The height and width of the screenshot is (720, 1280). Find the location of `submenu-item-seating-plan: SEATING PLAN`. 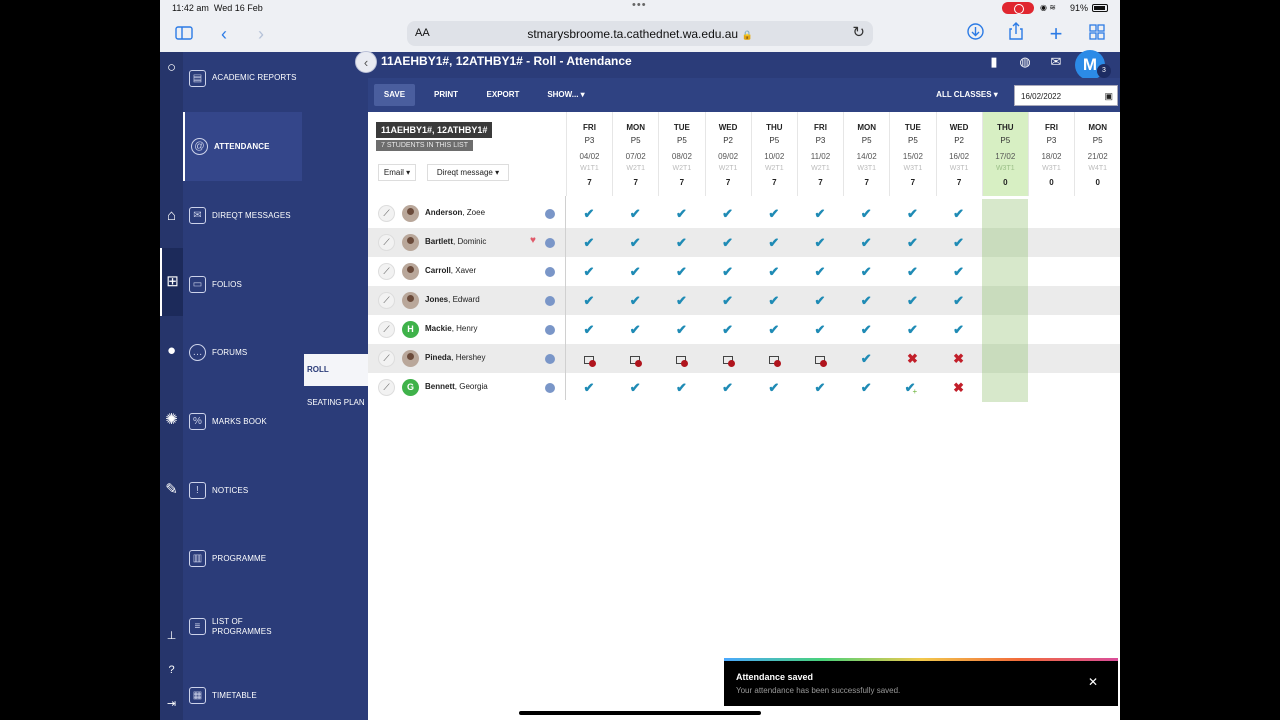

submenu-item-seating-plan: SEATING PLAN is located at coordinates (336, 403).